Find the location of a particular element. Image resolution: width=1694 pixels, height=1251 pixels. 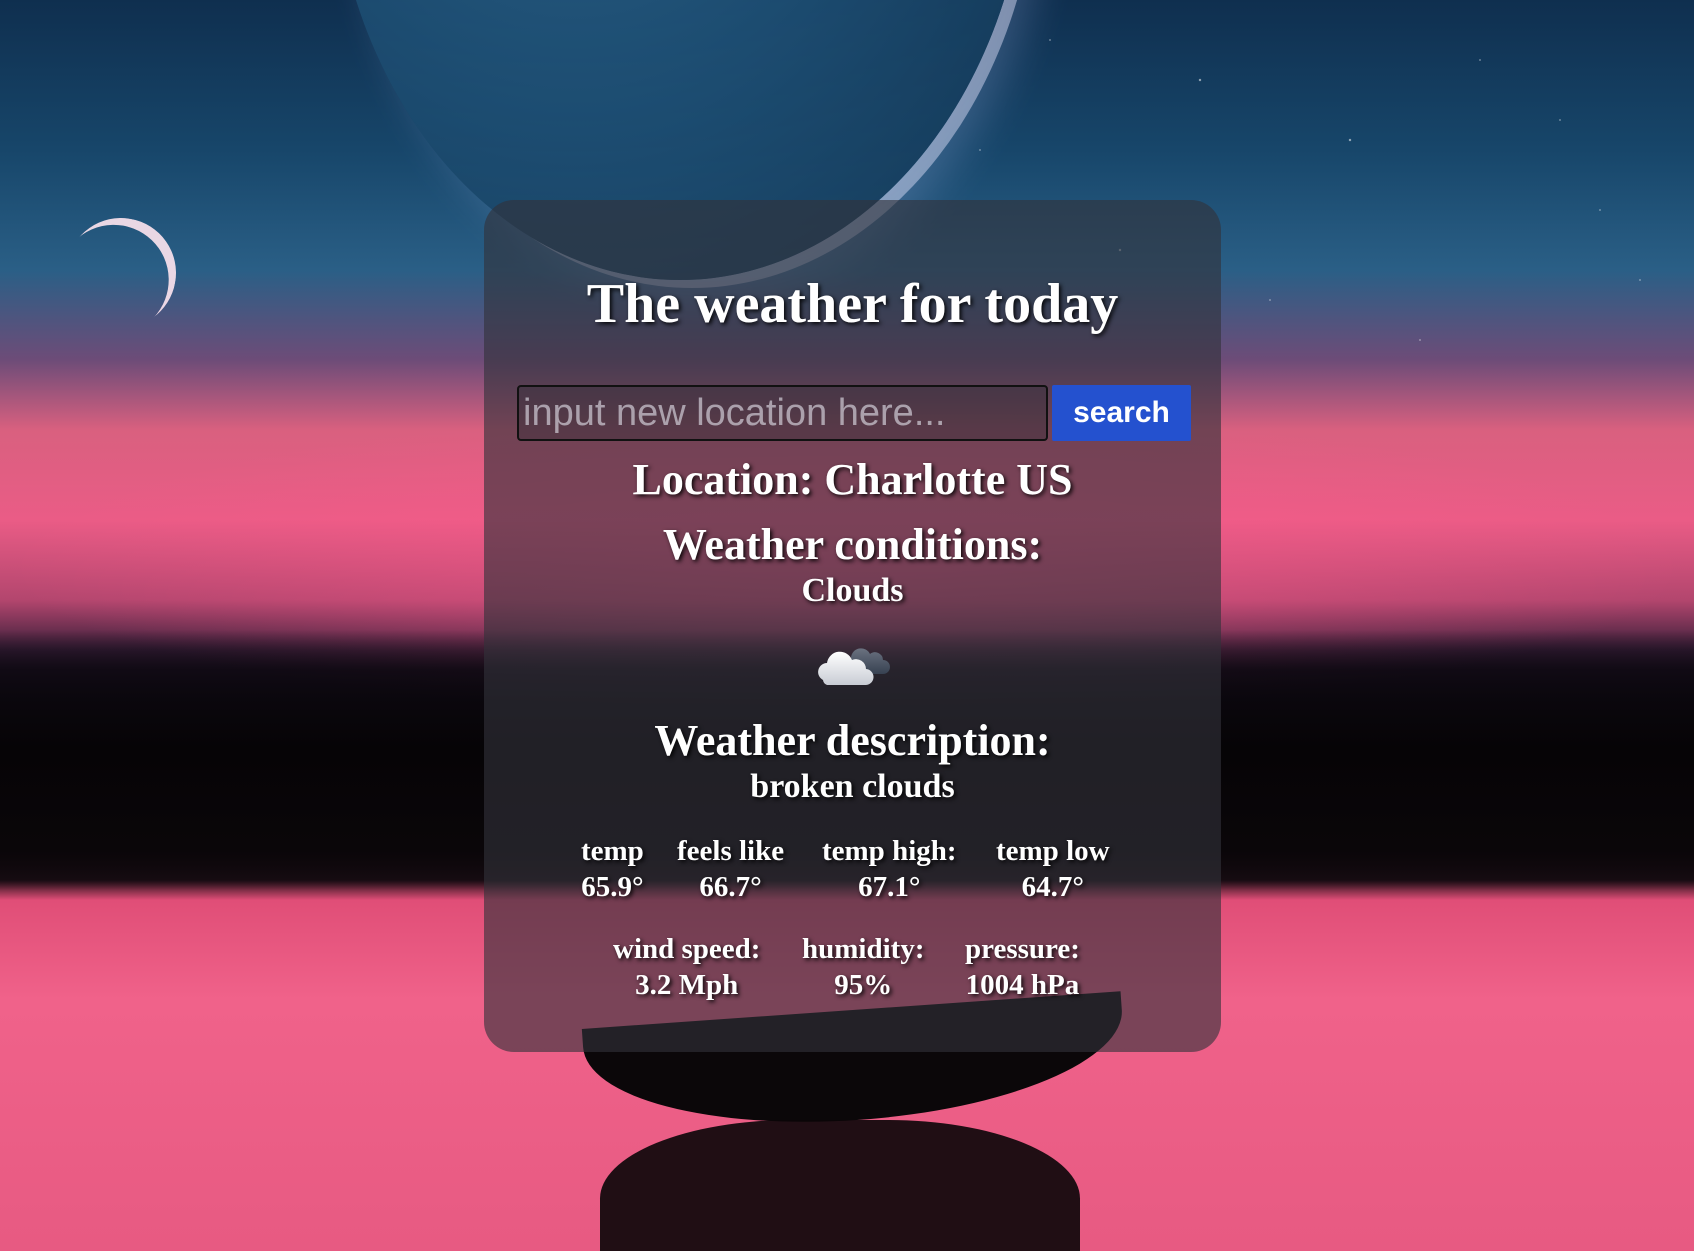

stat-value: 3.2 Mph is located at coordinates (687, 985).